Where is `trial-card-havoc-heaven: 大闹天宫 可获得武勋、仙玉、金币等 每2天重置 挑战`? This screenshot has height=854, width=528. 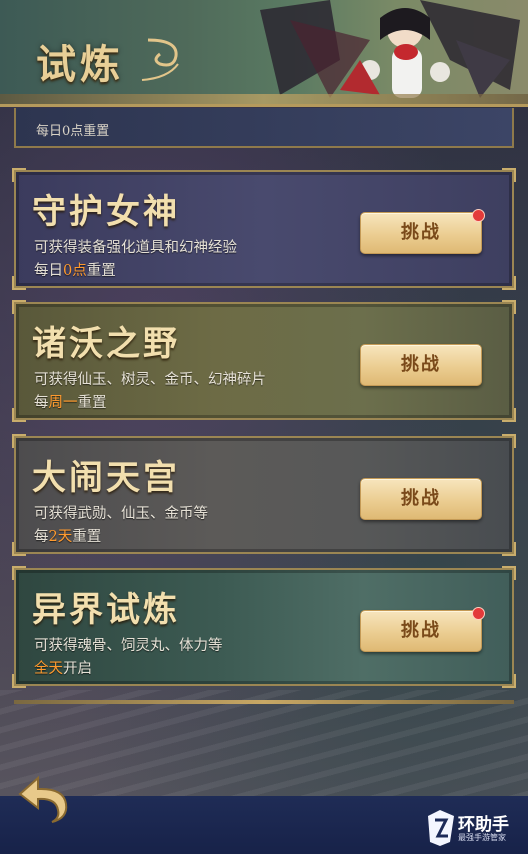 trial-card-havoc-heaven: 大闹天宫 可获得武勋、仙玉、金币等 每2天重置 挑战 is located at coordinates (264, 495).